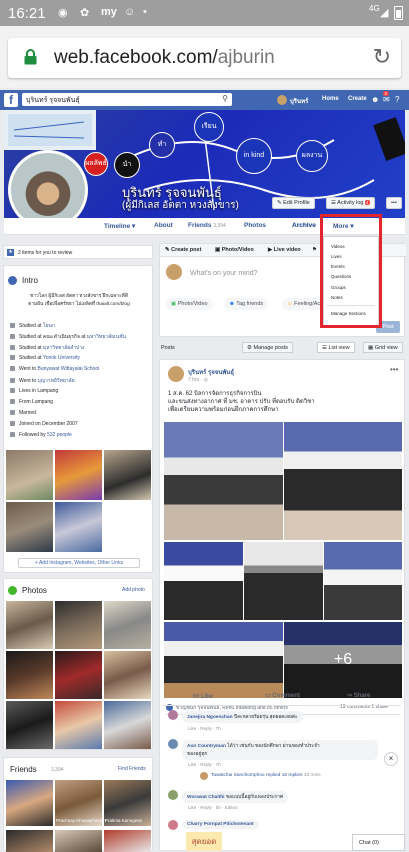 The image size is (409, 852). What do you see at coordinates (133, 590) in the screenshot?
I see `add-photo-link: Add photo` at bounding box center [133, 590].